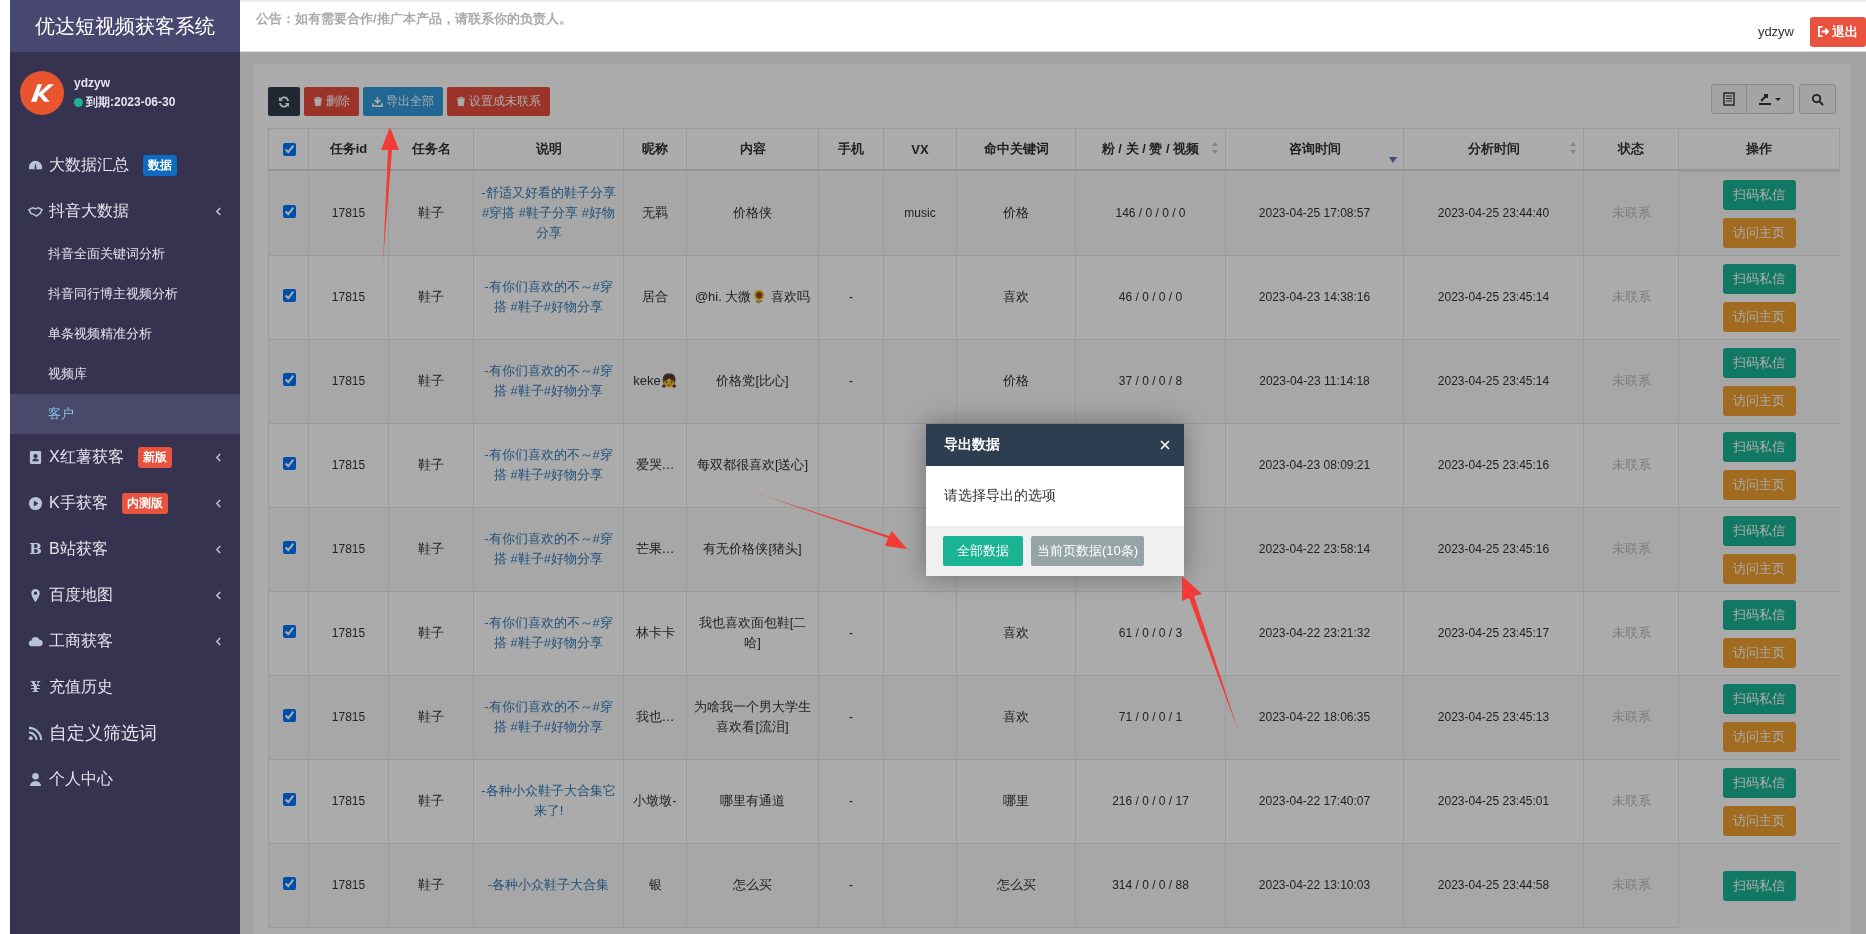  What do you see at coordinates (1150, 717) in the screenshot?
I see `table-cell: 71 / 0 / 0 / 1` at bounding box center [1150, 717].